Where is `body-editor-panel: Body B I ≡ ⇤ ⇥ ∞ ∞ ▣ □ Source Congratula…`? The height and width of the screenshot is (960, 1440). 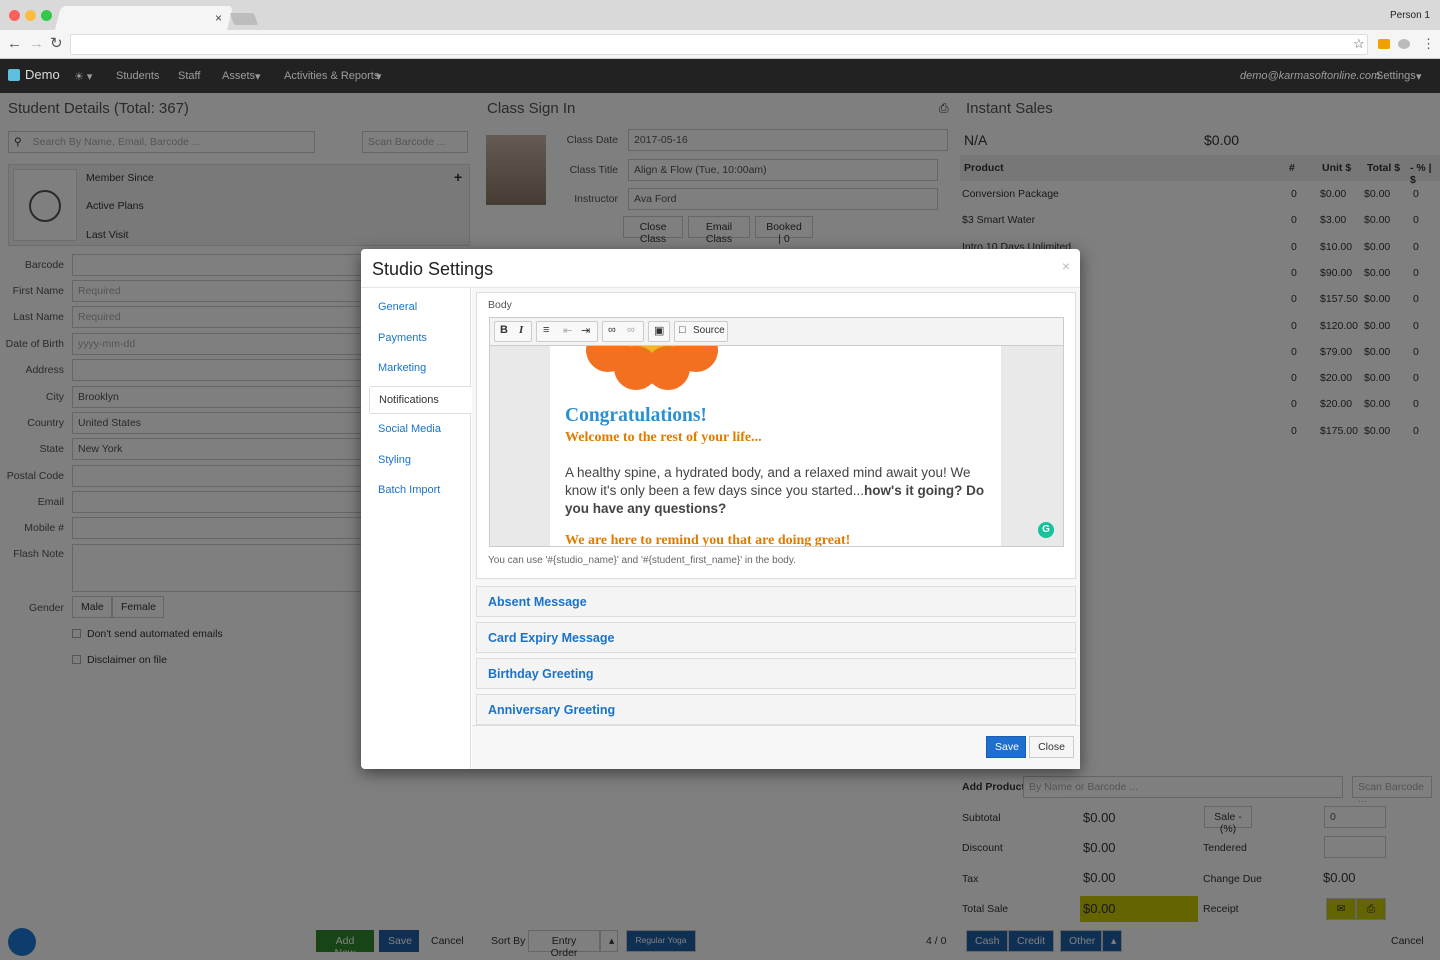
body-editor-panel: Body B I ≡ ⇤ ⇥ ∞ ∞ ▣ □ Source Congratula… is located at coordinates (776, 435).